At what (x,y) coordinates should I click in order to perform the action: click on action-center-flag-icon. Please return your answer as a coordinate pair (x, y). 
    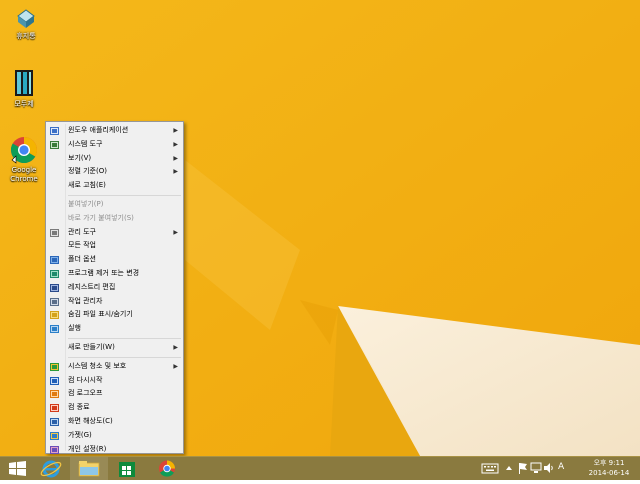
    Looking at the image, I should click on (523, 468).